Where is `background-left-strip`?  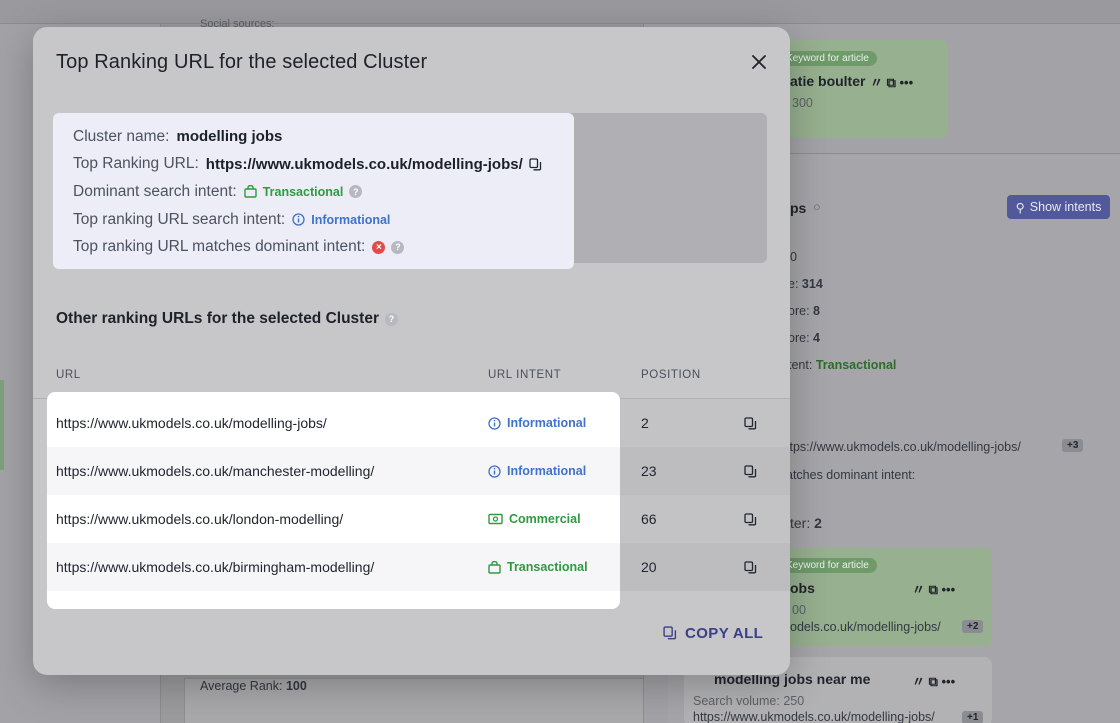 background-left-strip is located at coordinates (2, 425).